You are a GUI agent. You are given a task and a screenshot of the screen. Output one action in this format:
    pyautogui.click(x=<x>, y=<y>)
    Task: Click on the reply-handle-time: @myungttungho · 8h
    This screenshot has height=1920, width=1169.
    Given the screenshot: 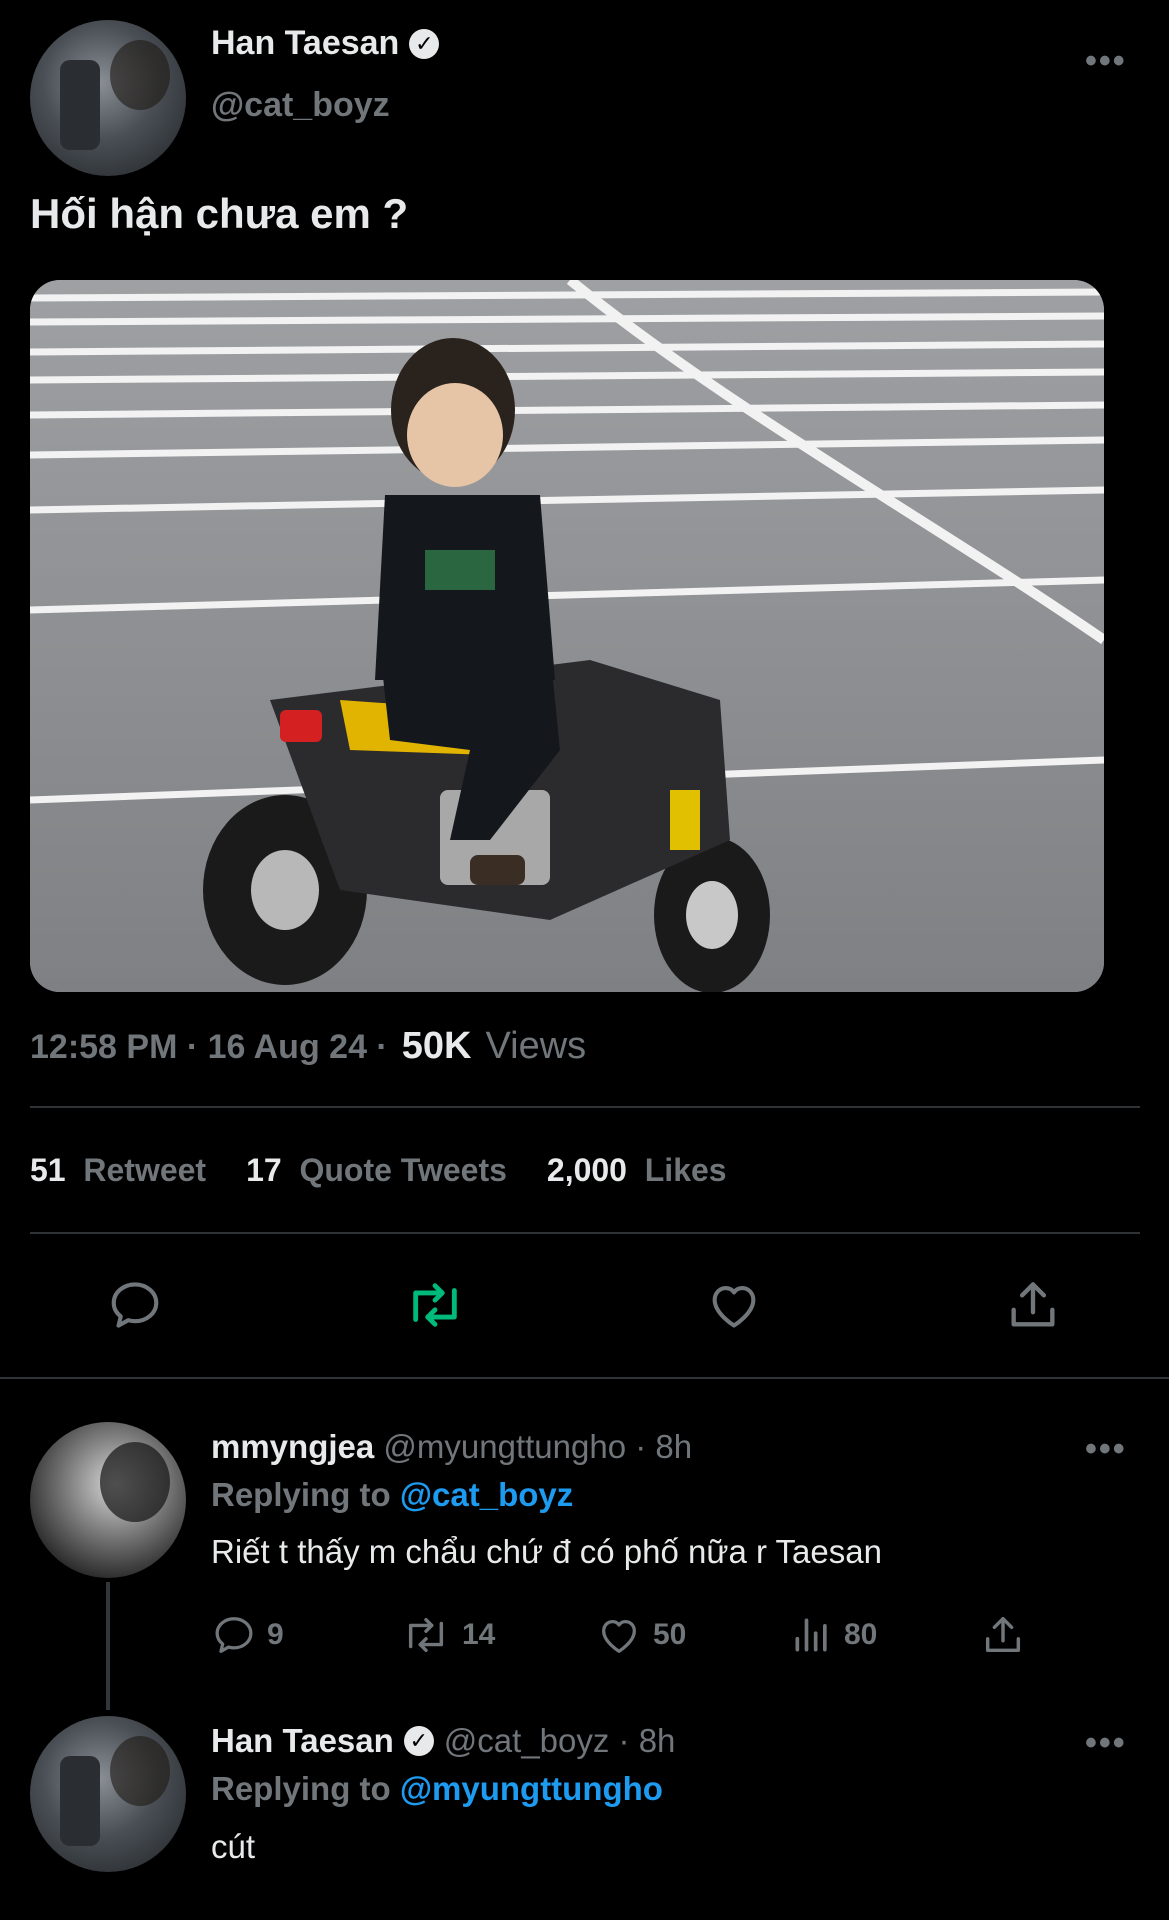 What is the action you would take?
    pyautogui.click(x=537, y=1446)
    